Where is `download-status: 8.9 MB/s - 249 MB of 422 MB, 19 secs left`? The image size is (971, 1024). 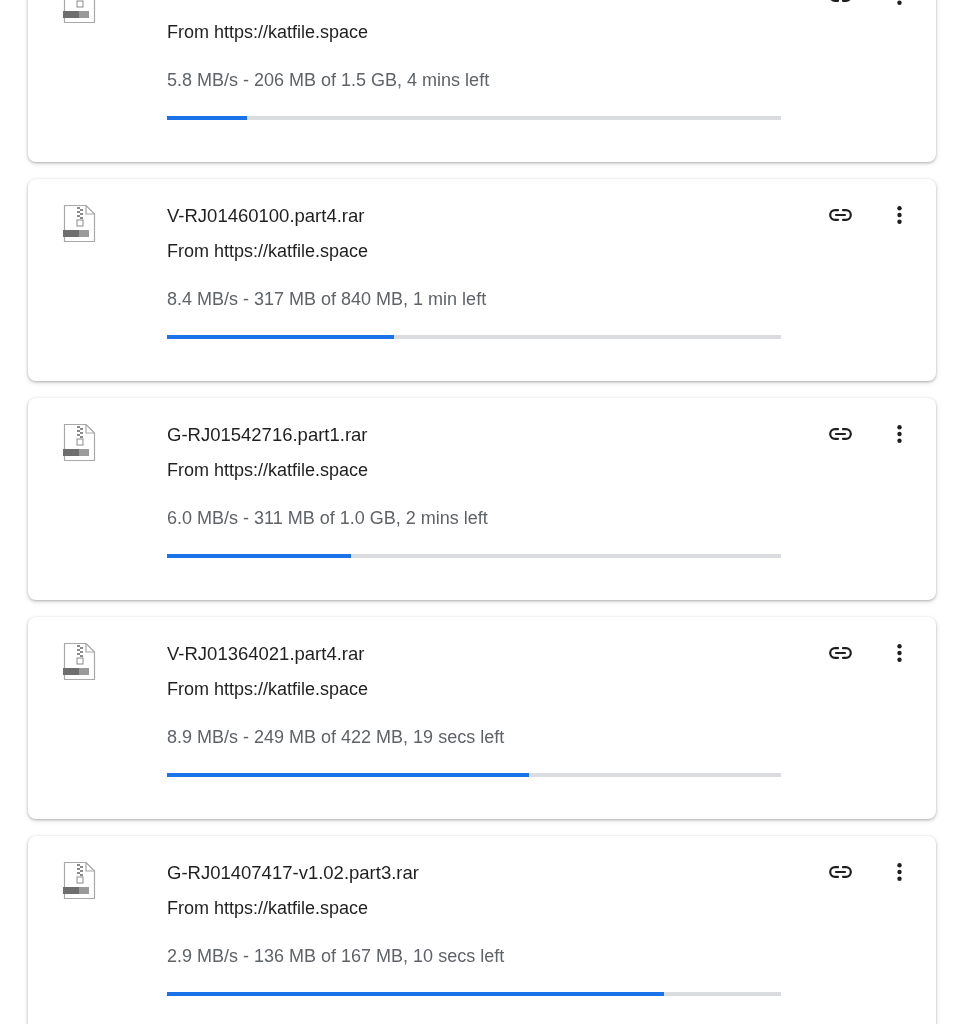
download-status: 8.9 MB/s - 249 MB of 422 MB, 19 secs left is located at coordinates (336, 737).